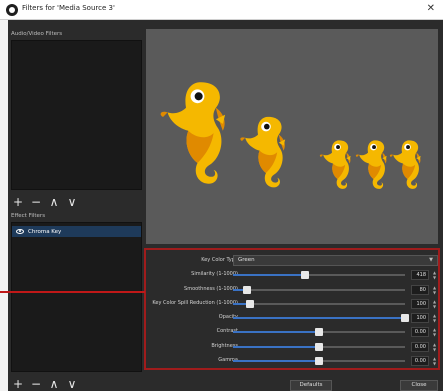 The width and height of the screenshot is (443, 391). What do you see at coordinates (4, 205) in the screenshot?
I see `background-strip` at bounding box center [4, 205].